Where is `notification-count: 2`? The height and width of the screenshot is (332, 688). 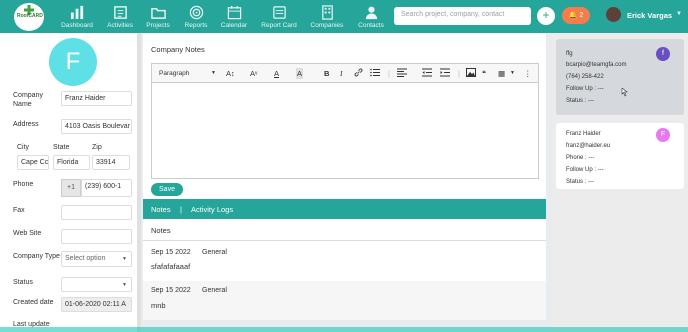 notification-count: 2 is located at coordinates (581, 15).